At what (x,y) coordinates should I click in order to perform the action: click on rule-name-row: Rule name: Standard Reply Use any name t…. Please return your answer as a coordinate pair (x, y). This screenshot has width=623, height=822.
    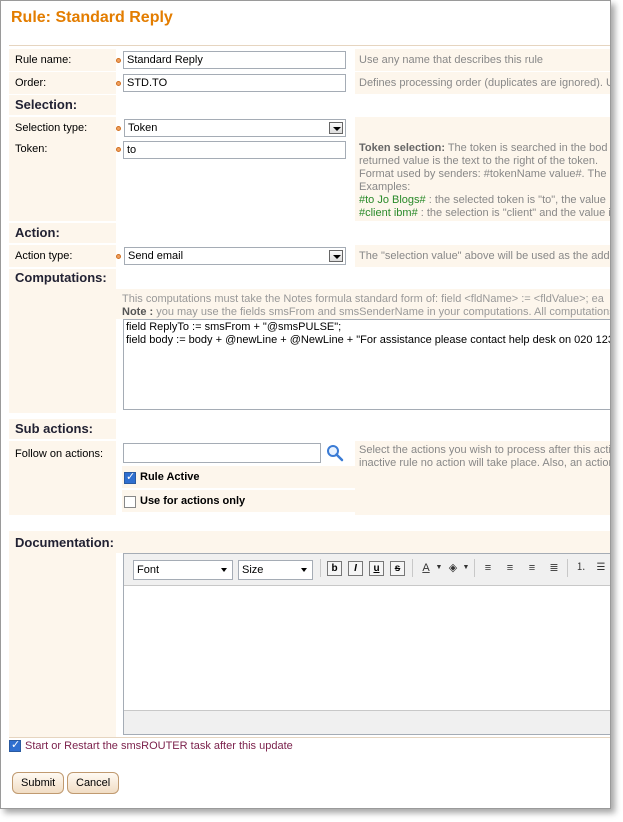
    Looking at the image, I should click on (309, 60).